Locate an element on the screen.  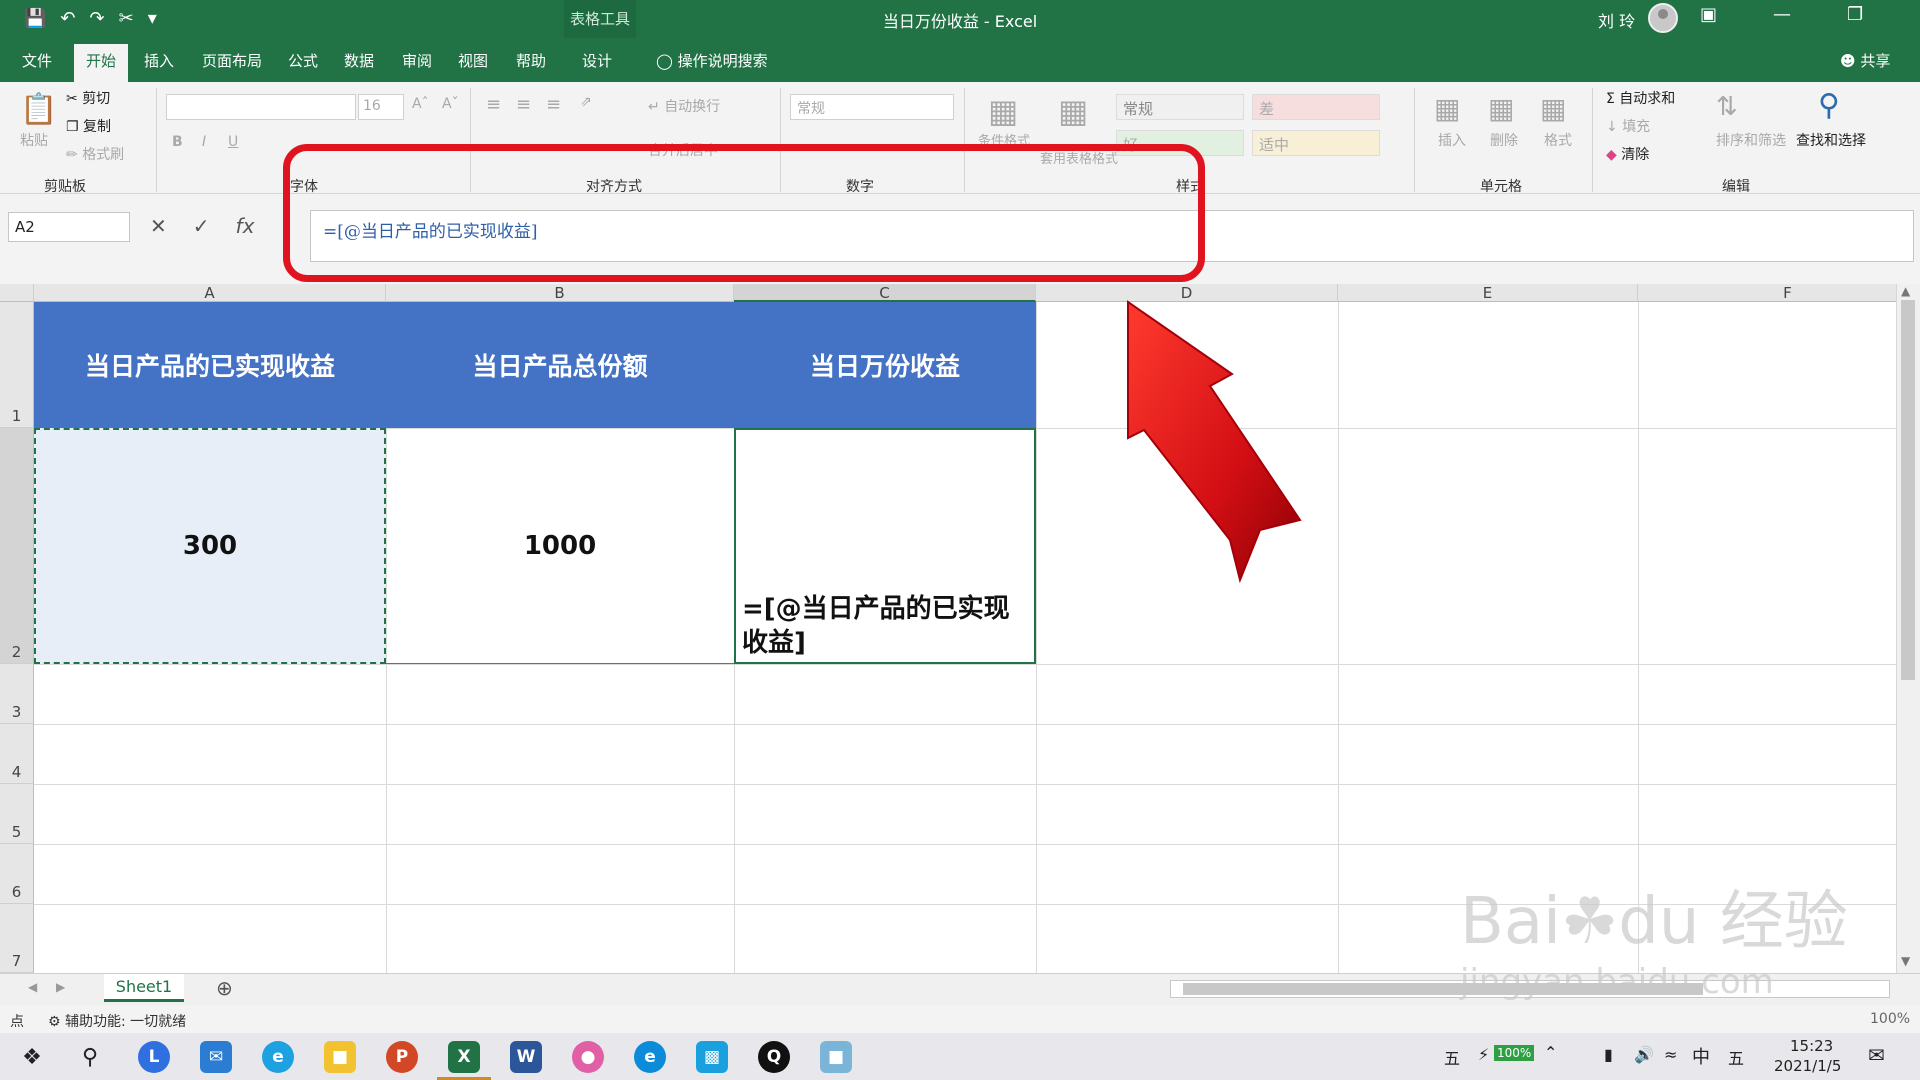
accessibility-status: ⚙ 辅助功能: 一切就绪 is located at coordinates (117, 1021).